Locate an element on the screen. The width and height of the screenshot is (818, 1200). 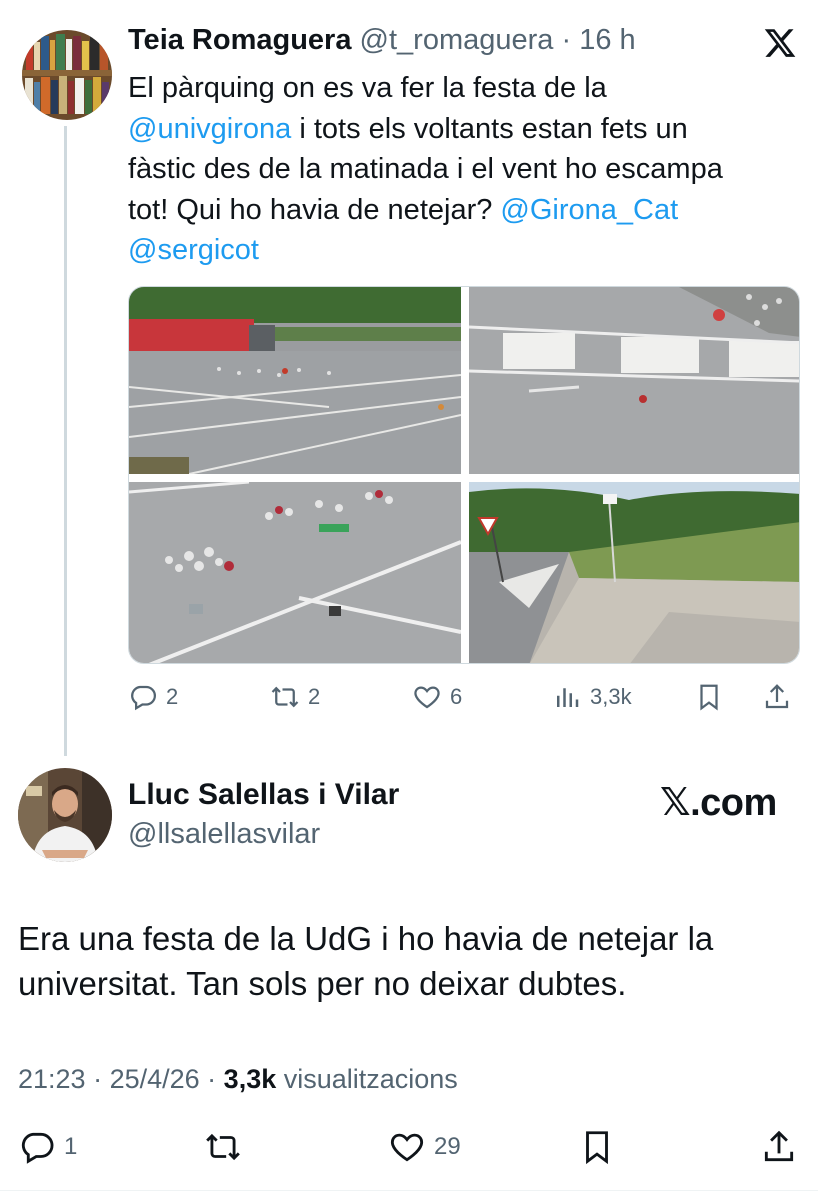
tweet-time: 16 h is located at coordinates (607, 40).